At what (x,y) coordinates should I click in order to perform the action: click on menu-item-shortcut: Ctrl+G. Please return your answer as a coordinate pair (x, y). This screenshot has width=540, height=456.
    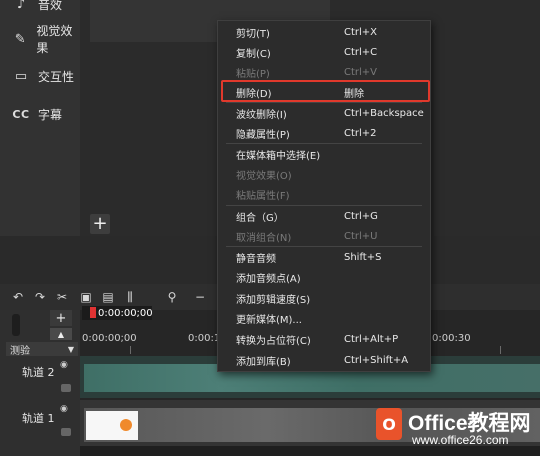
    Looking at the image, I should click on (361, 216).